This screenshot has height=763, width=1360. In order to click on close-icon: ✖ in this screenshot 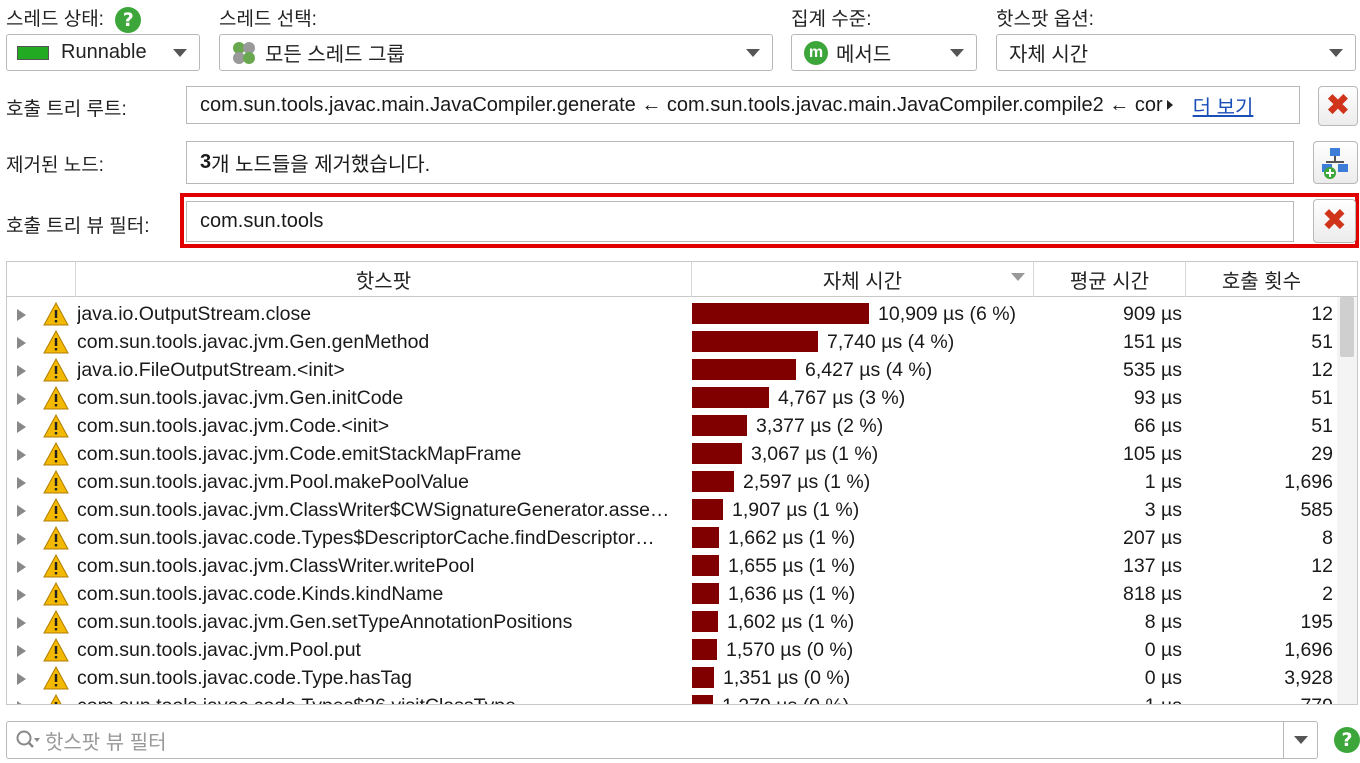, I will do `click(1334, 220)`.